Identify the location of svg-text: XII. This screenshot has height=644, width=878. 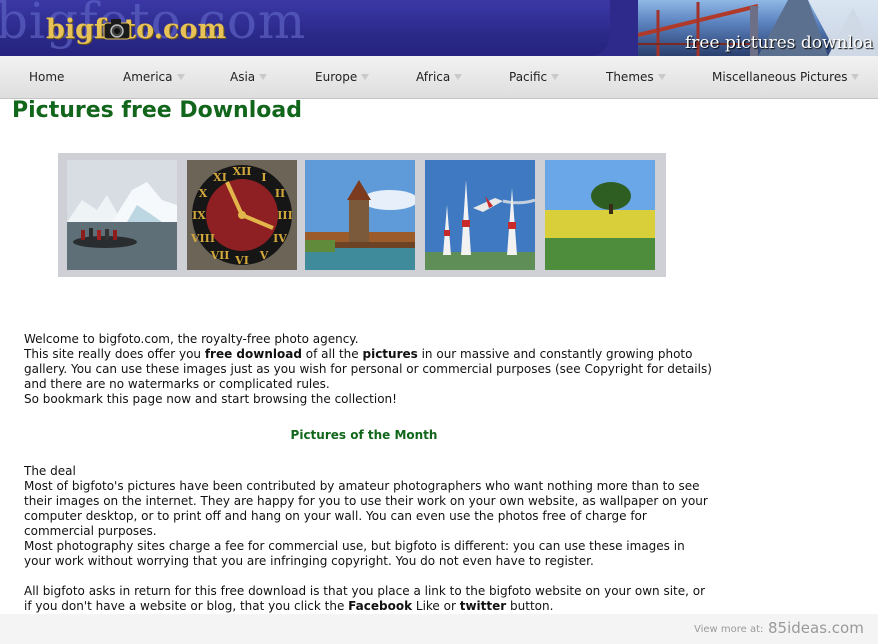
(242, 171).